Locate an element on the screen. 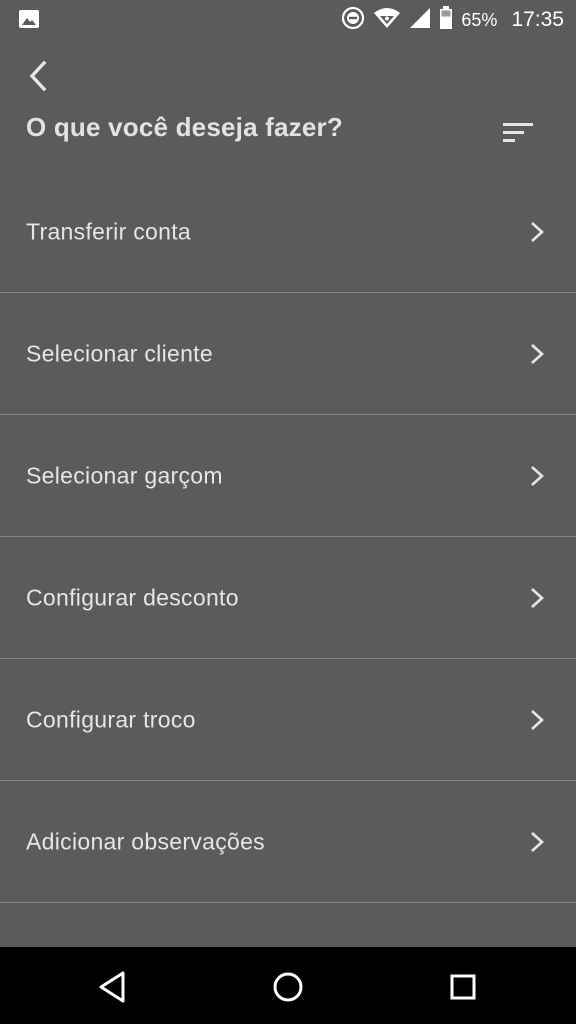  status-icons: 65% 17:35 is located at coordinates (452, 20).